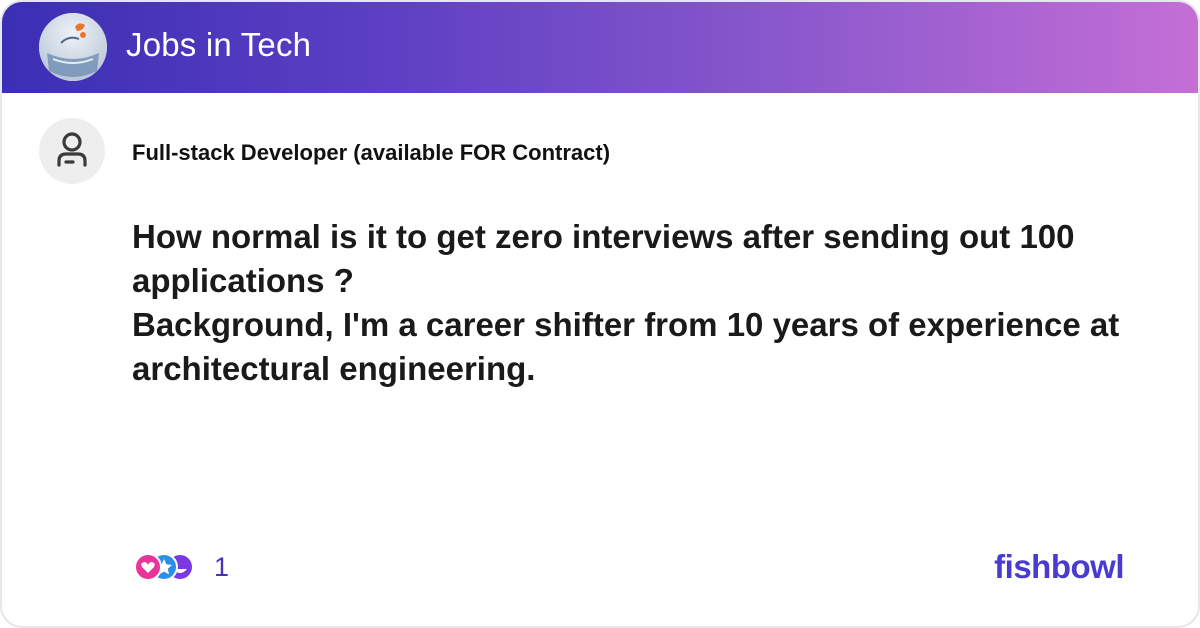 The image size is (1200, 628). I want to click on bowl-avatar-icon, so click(73, 47).